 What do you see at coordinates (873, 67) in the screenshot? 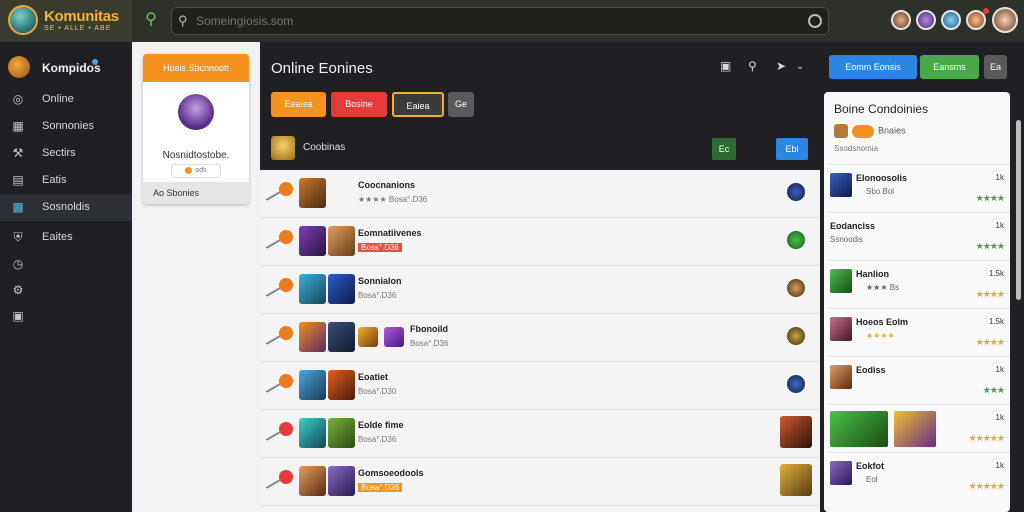
I see `primary-action-button: Eomm Eonsis` at bounding box center [873, 67].